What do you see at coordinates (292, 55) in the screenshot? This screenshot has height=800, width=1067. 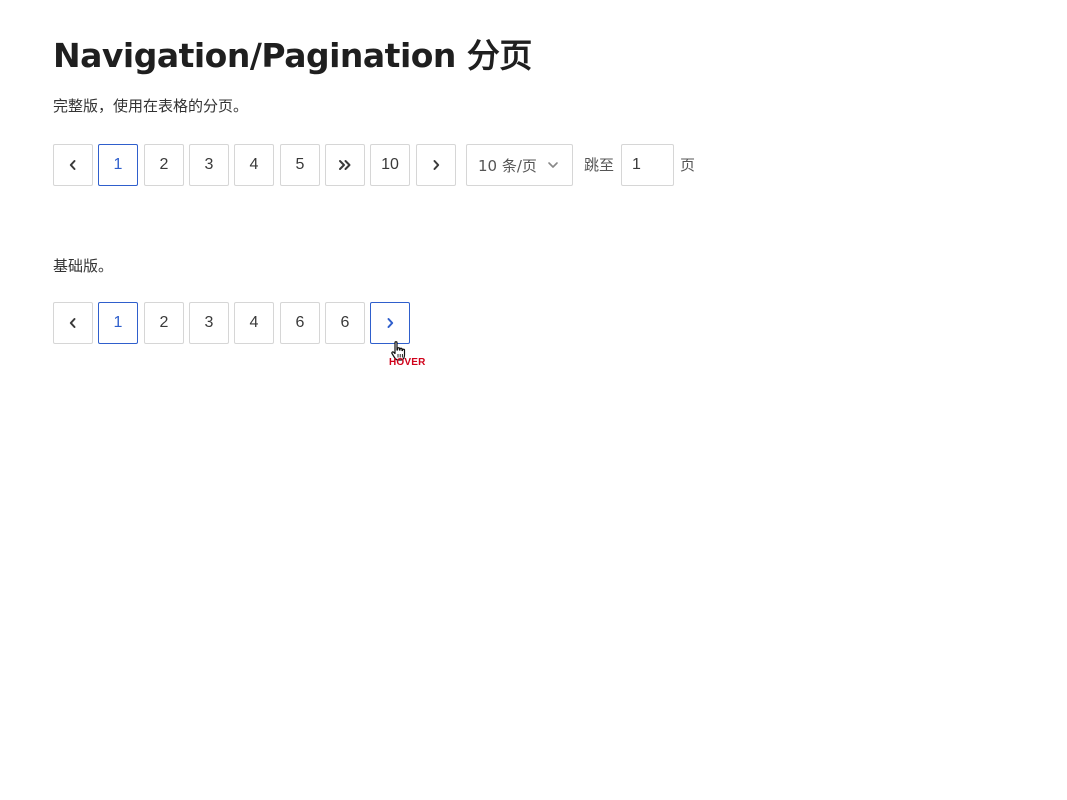 I see `page-title: Navigation/Pagination 分页` at bounding box center [292, 55].